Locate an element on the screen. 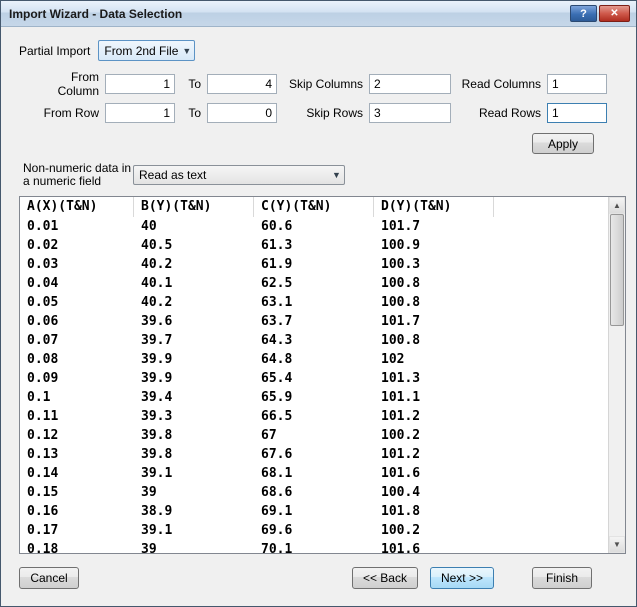 This screenshot has height=607, width=637. to-column-label: To is located at coordinates (194, 83).